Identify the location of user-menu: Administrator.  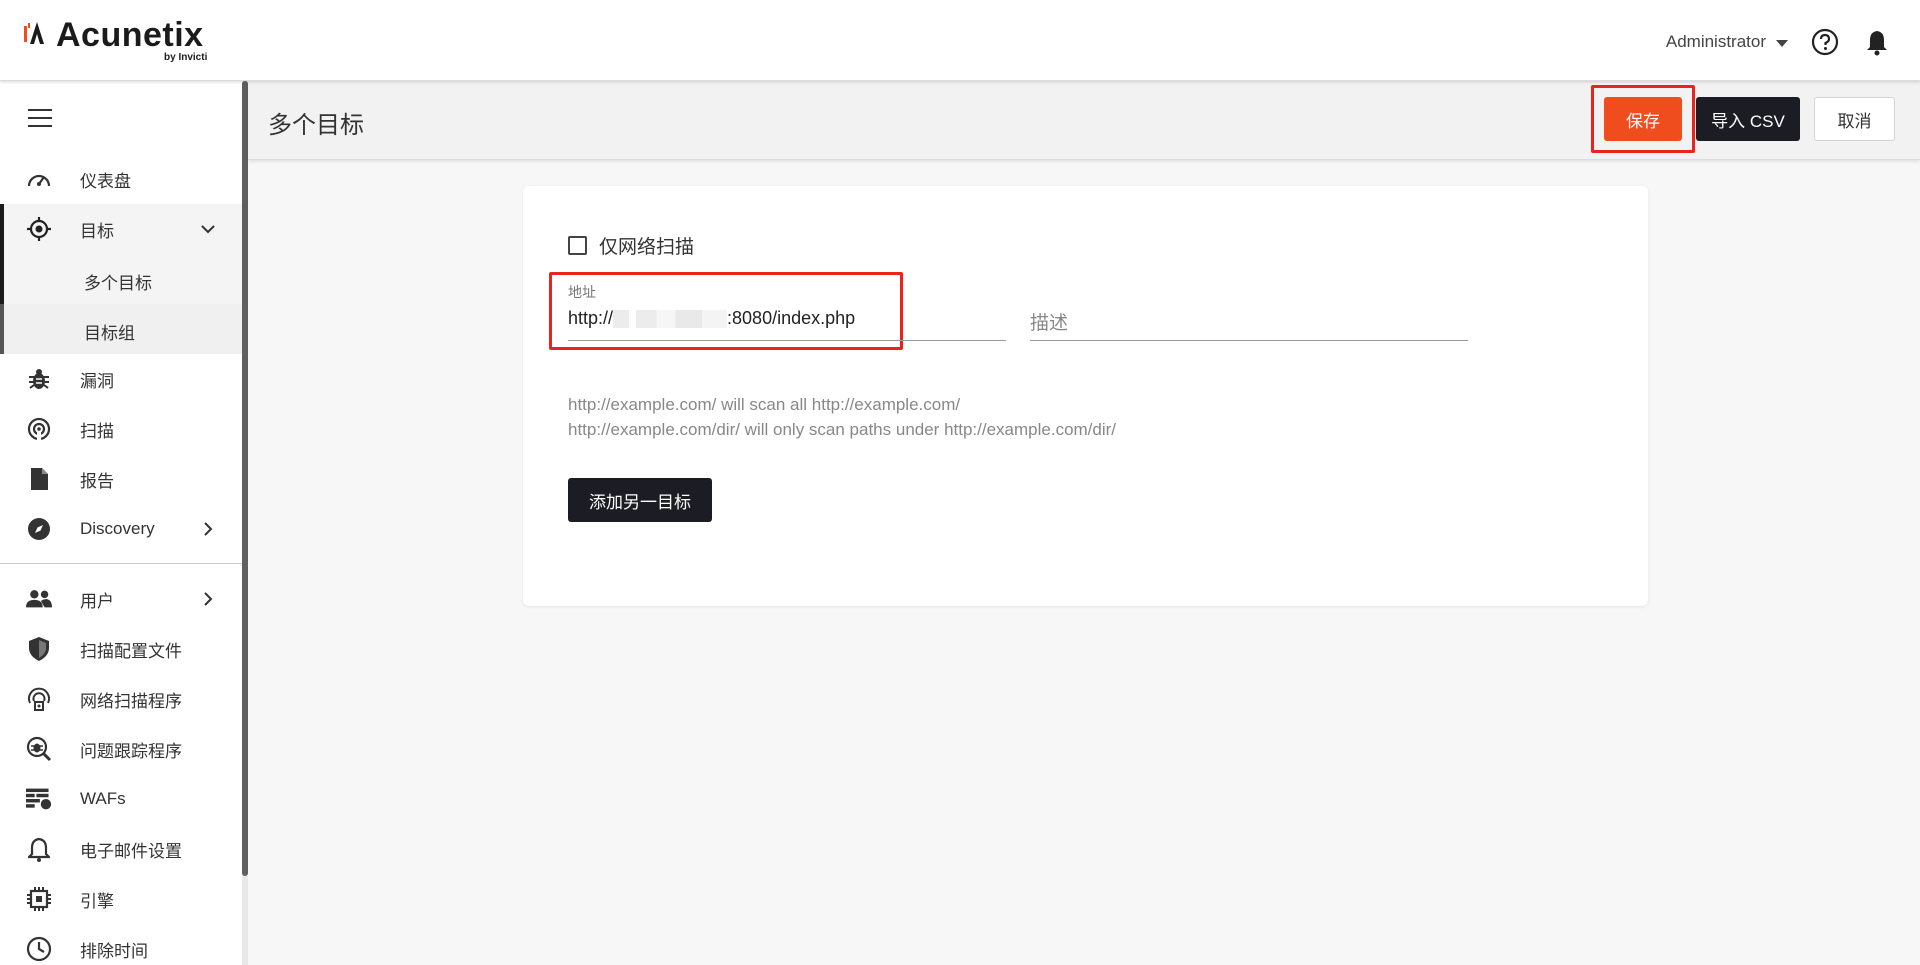
(1727, 42).